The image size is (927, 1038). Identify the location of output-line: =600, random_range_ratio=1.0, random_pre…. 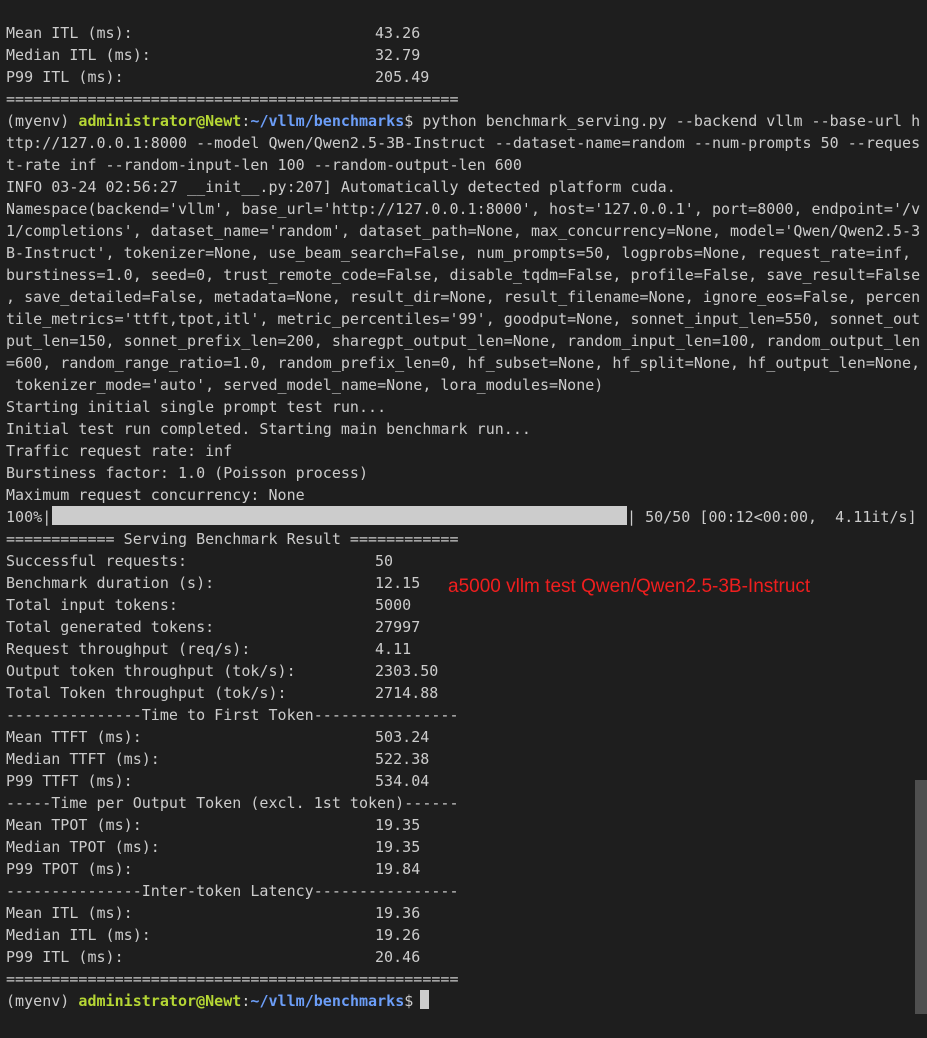
(463, 363).